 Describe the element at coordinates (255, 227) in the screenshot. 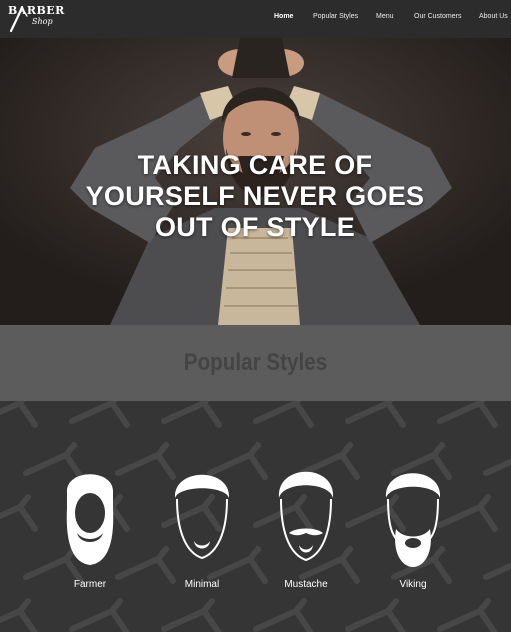

I see `hero-title-line-3: OUT OF STYLE` at that location.